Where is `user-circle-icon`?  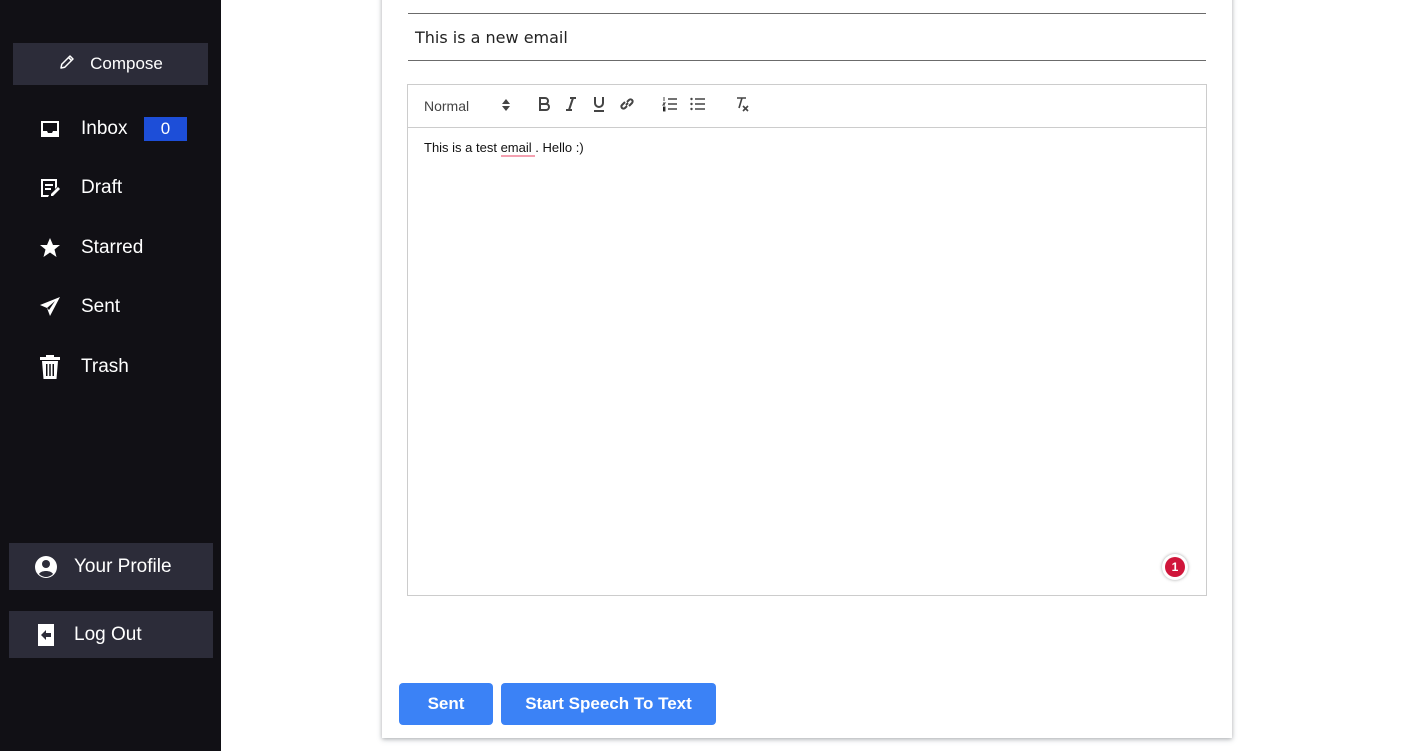 user-circle-icon is located at coordinates (46, 567).